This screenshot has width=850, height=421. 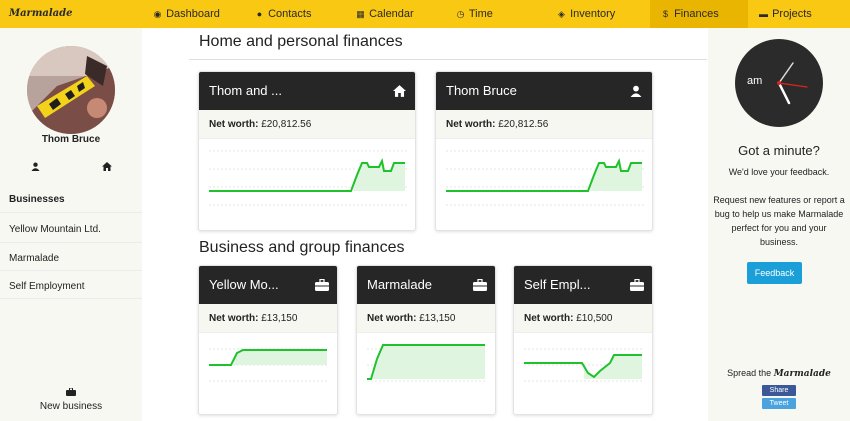 What do you see at coordinates (792, 14) in the screenshot?
I see `nav-projects-label: Projects` at bounding box center [792, 14].